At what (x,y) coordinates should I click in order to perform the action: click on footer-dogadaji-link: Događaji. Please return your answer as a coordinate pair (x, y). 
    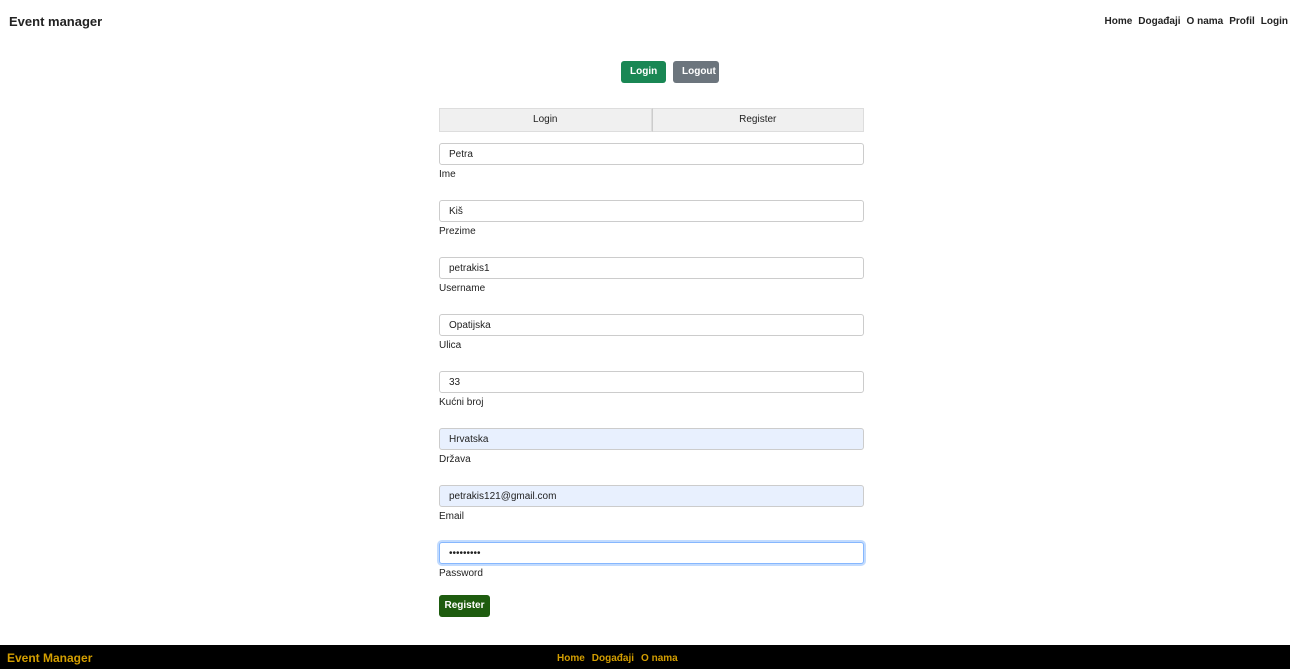
    Looking at the image, I should click on (613, 658).